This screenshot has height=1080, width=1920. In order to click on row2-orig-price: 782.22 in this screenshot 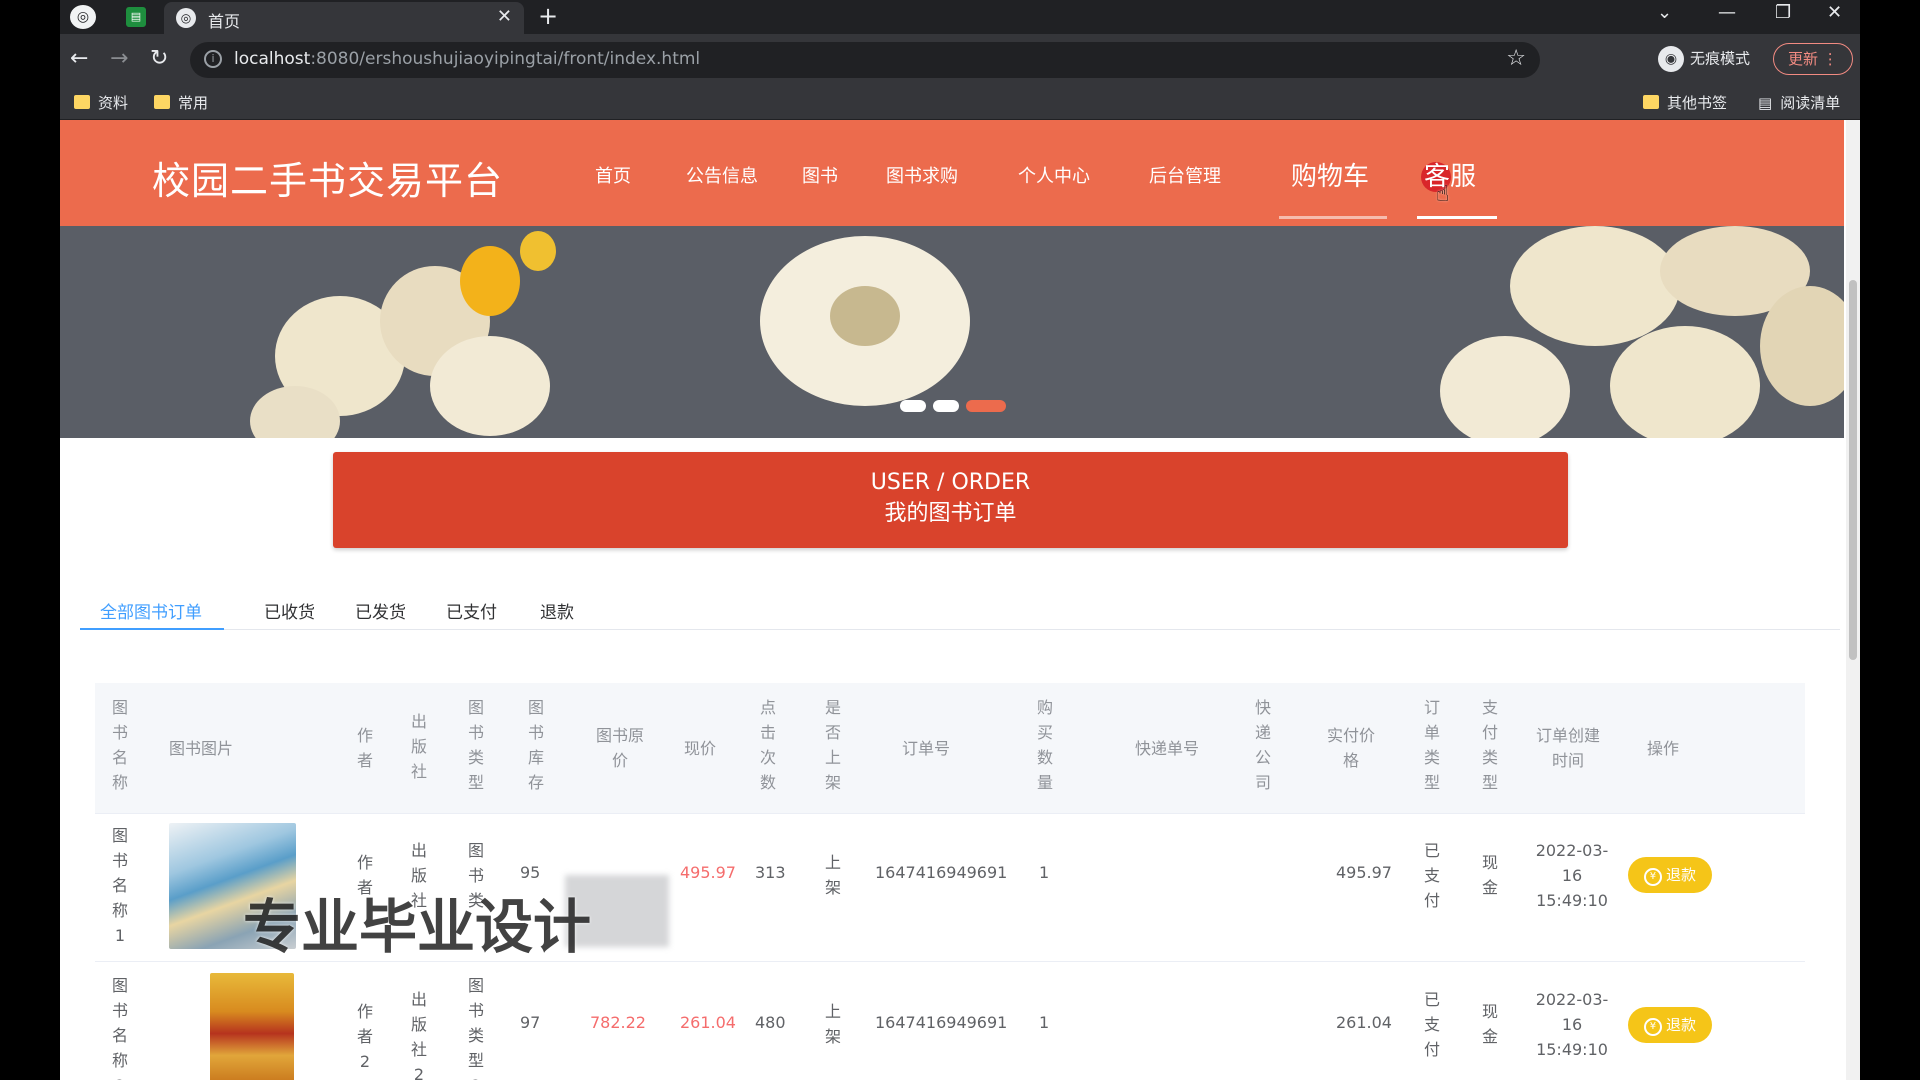, I will do `click(618, 1022)`.